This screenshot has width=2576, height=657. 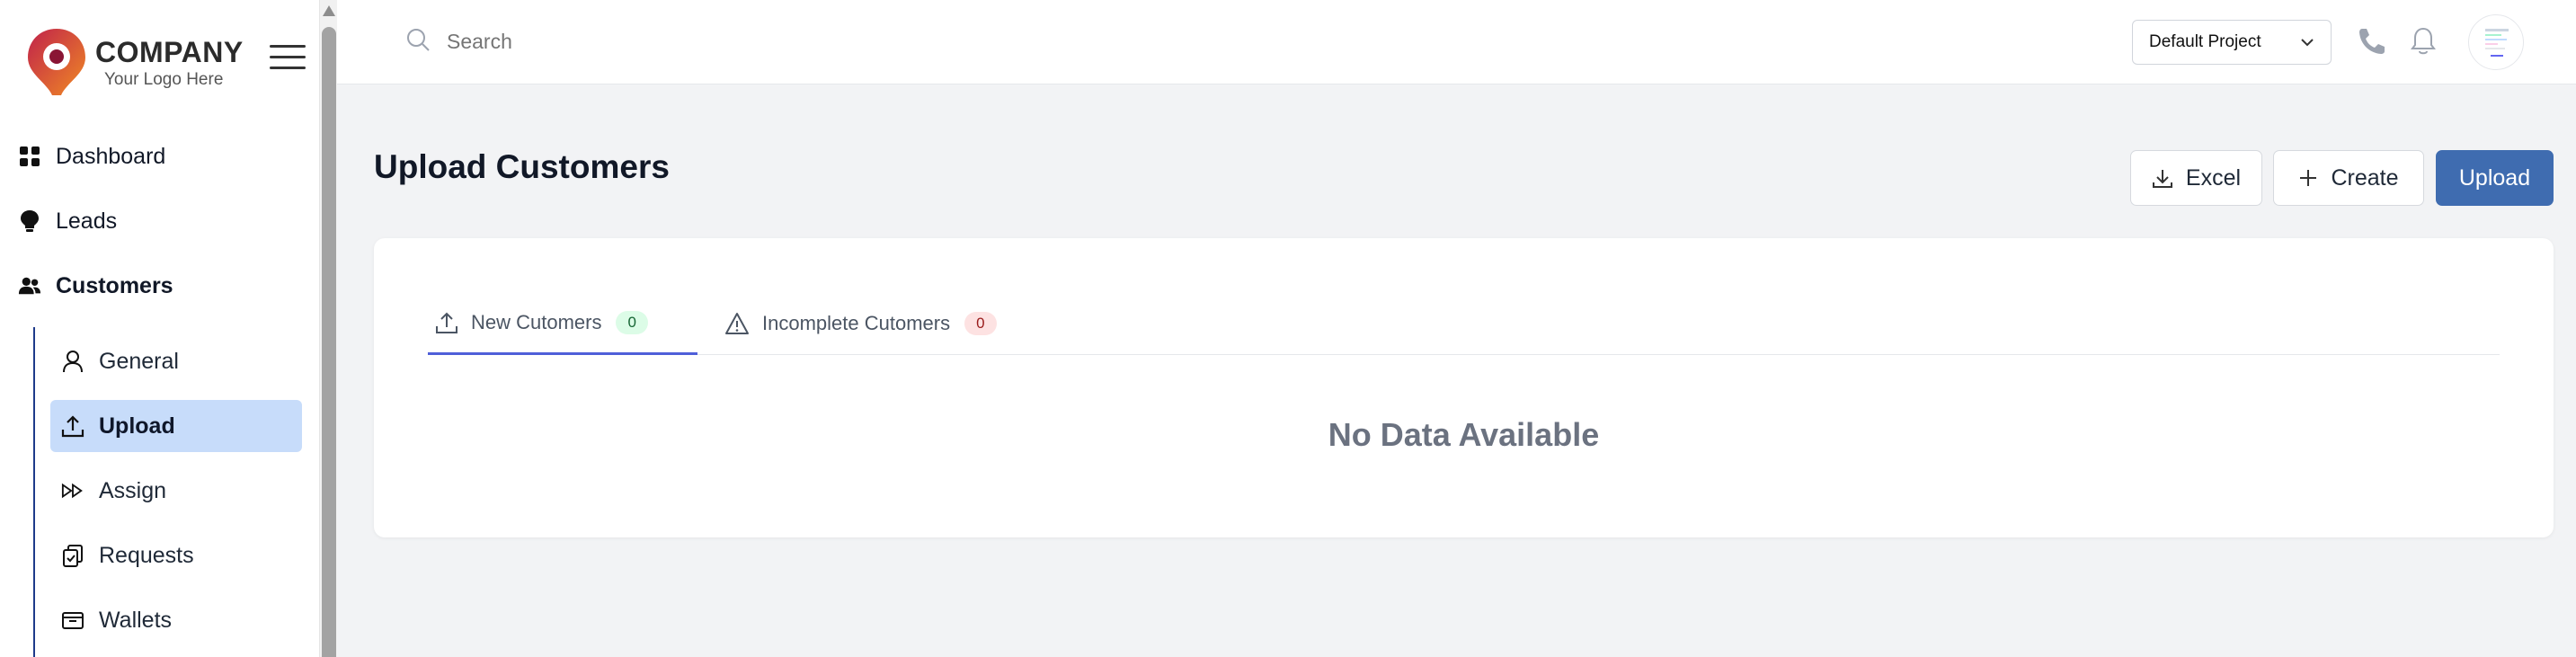 I want to click on company-tagline: Your Logo Here, so click(x=164, y=80).